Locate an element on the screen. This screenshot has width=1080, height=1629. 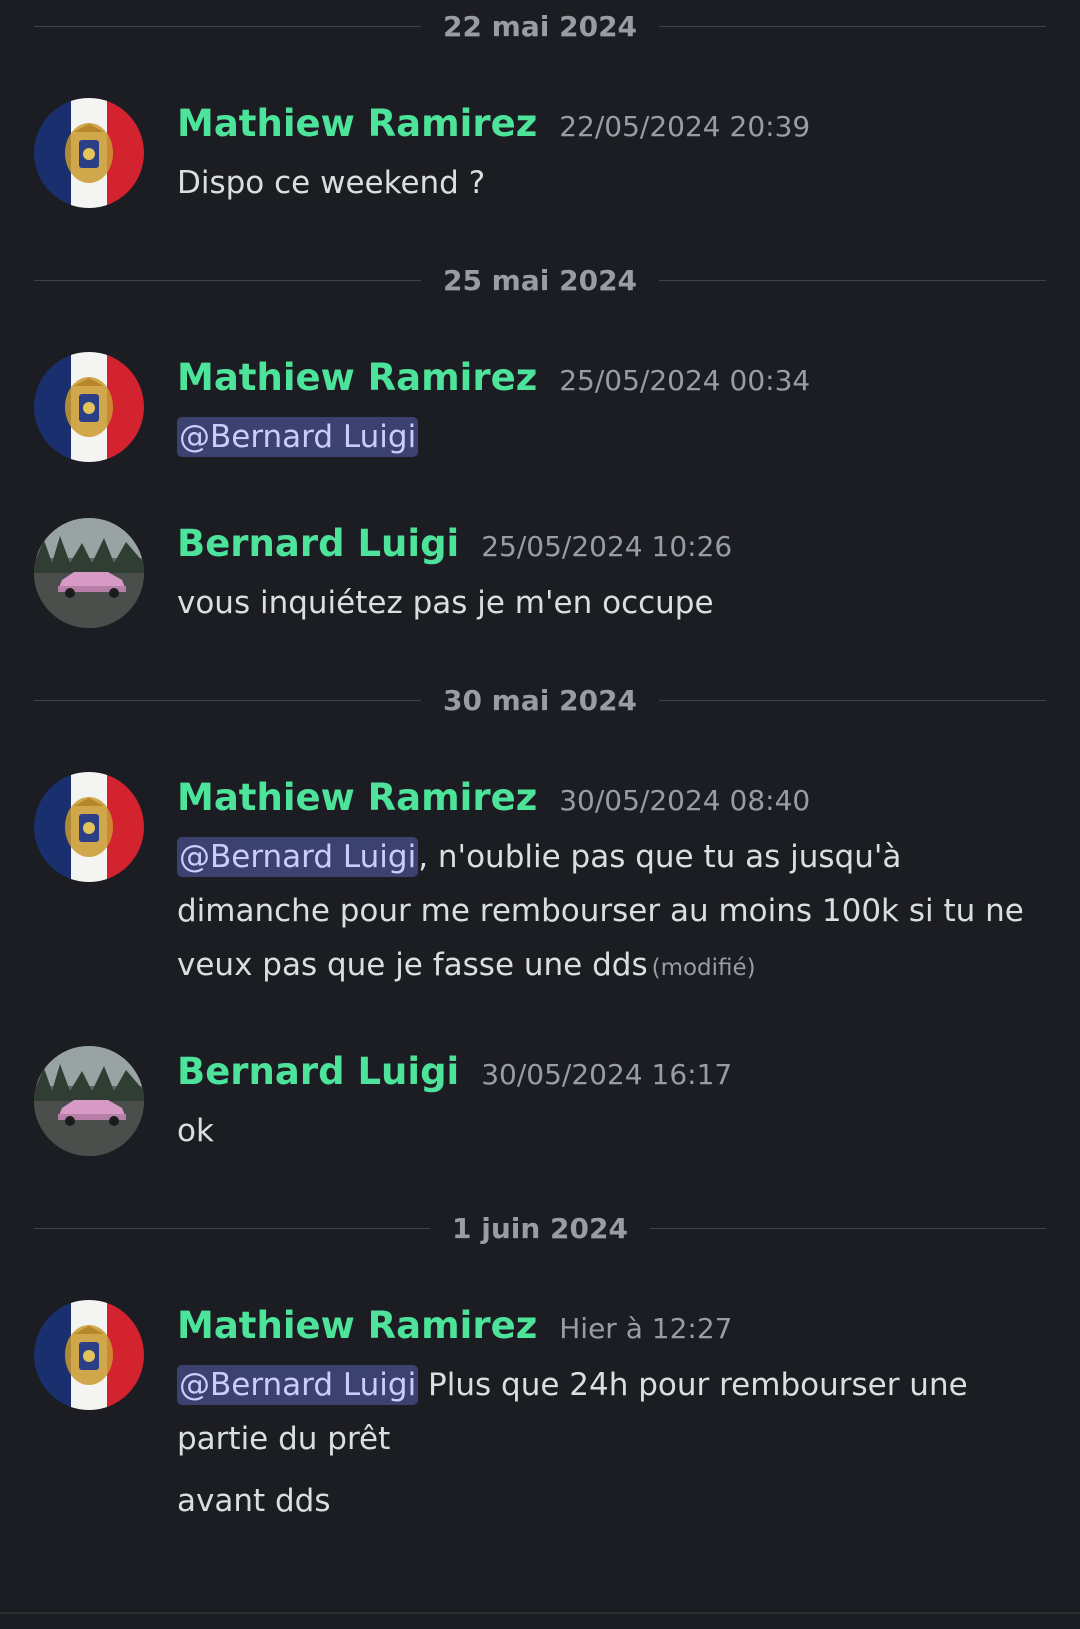
bottom-divider is located at coordinates (540, 1613).